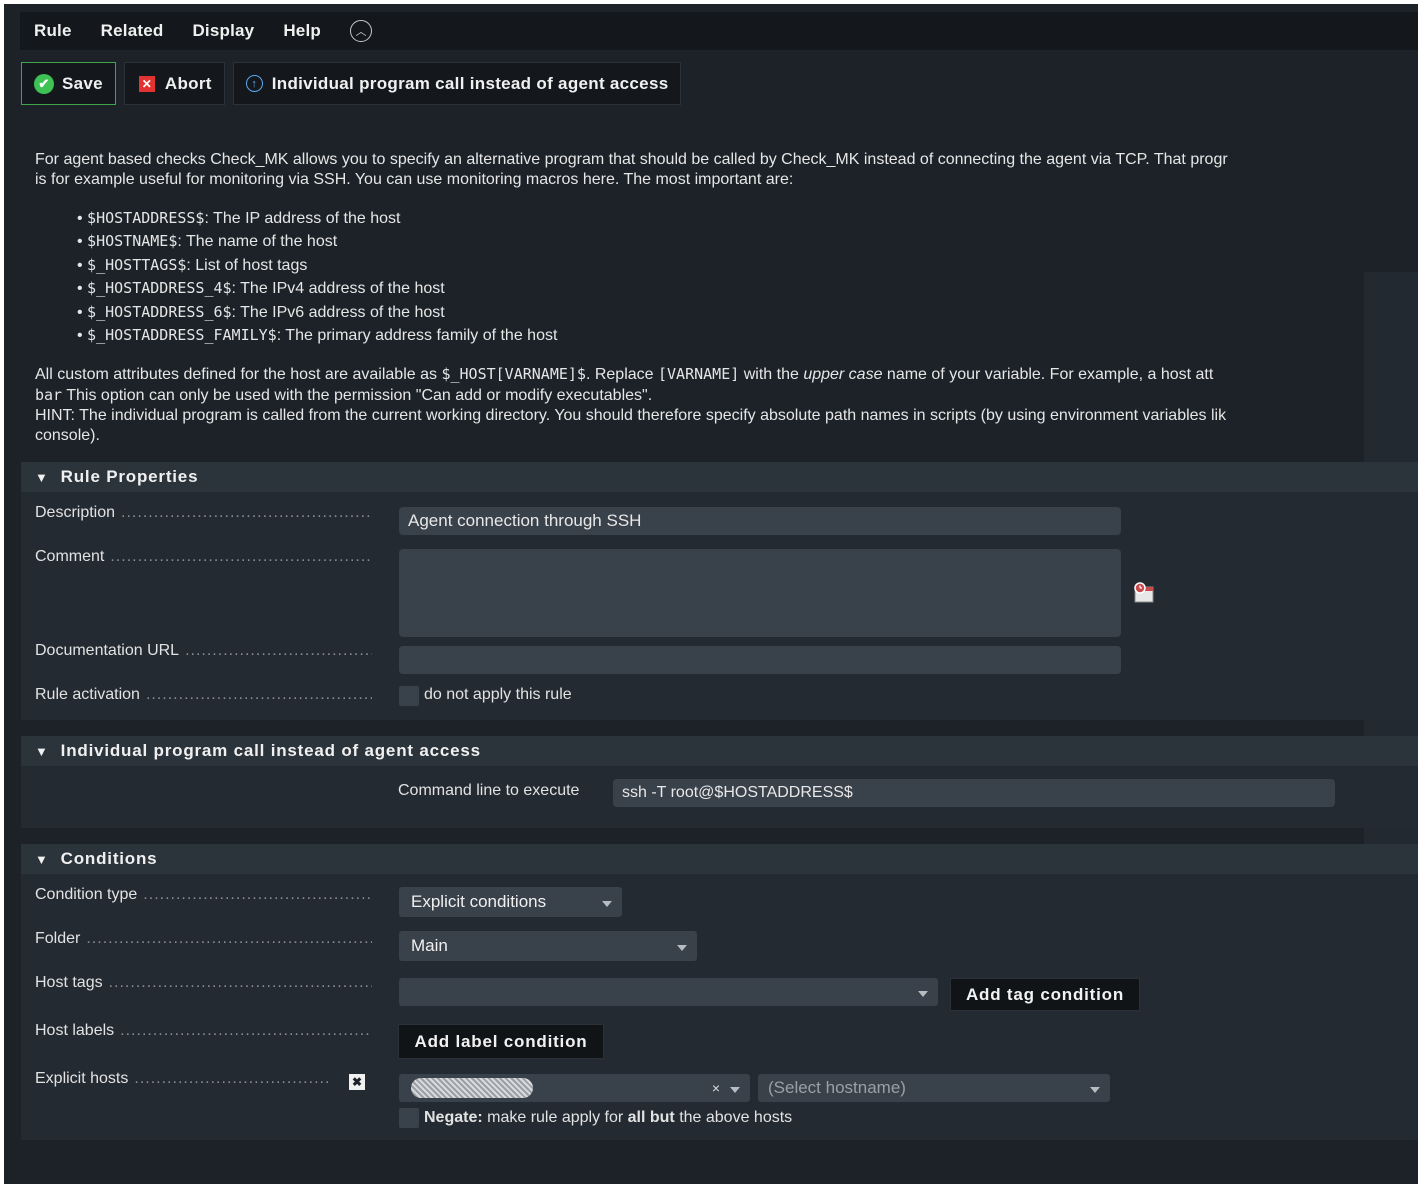 The width and height of the screenshot is (1418, 1184). Describe the element at coordinates (146, 83) in the screenshot. I see `abort-icon: ✕` at that location.